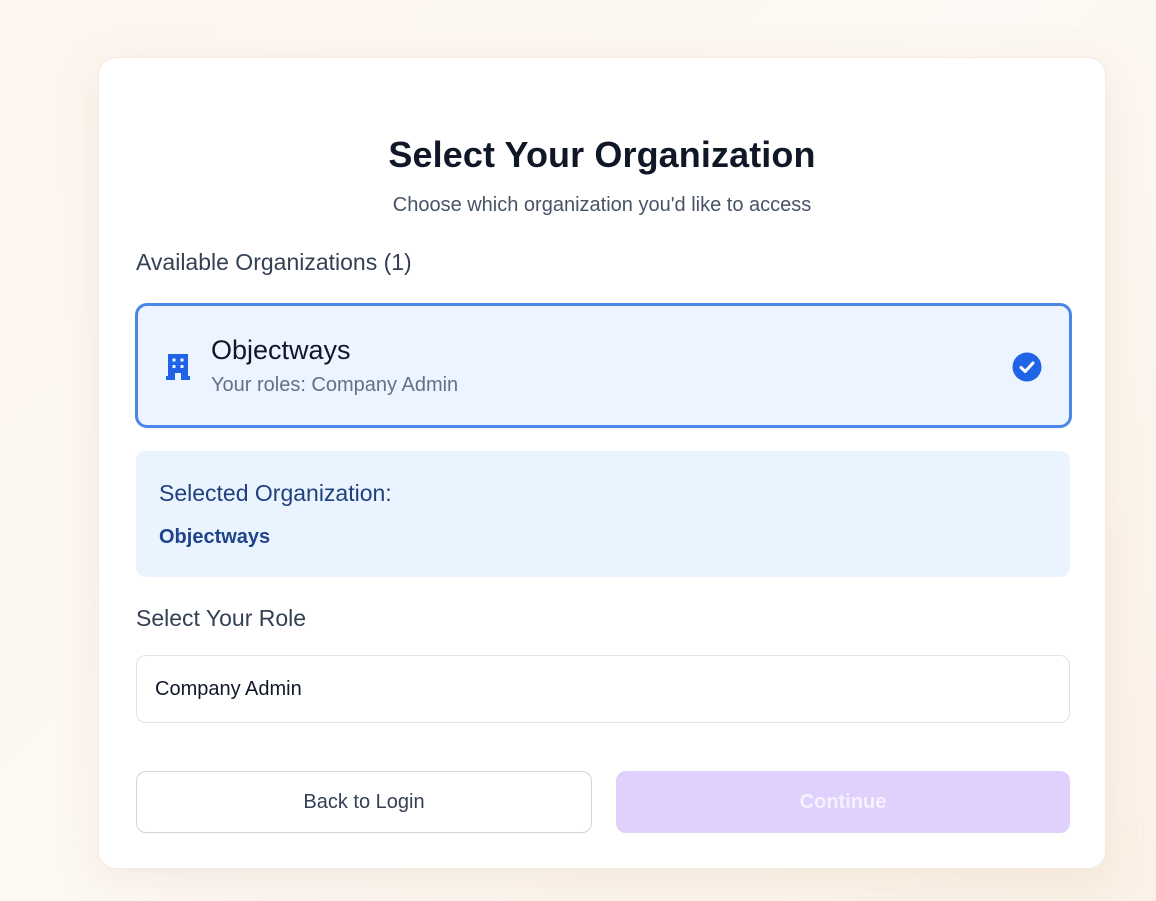 This screenshot has width=1156, height=901. I want to click on select-role-label: Select Your Role, so click(221, 618).